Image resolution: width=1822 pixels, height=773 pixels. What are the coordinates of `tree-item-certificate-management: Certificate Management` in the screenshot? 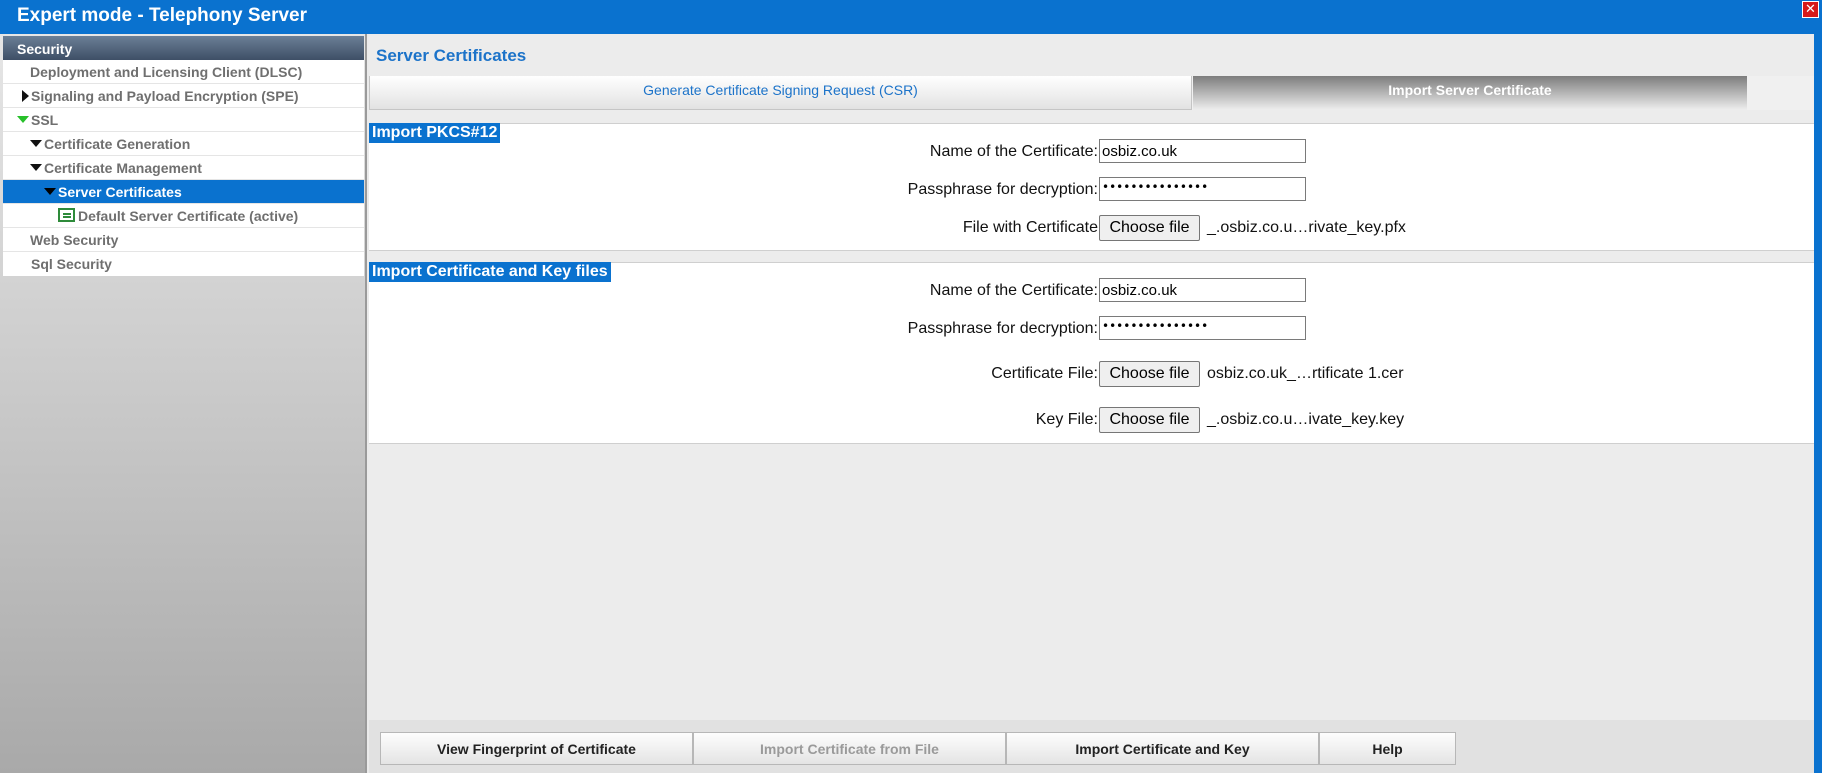 It's located at (183, 168).